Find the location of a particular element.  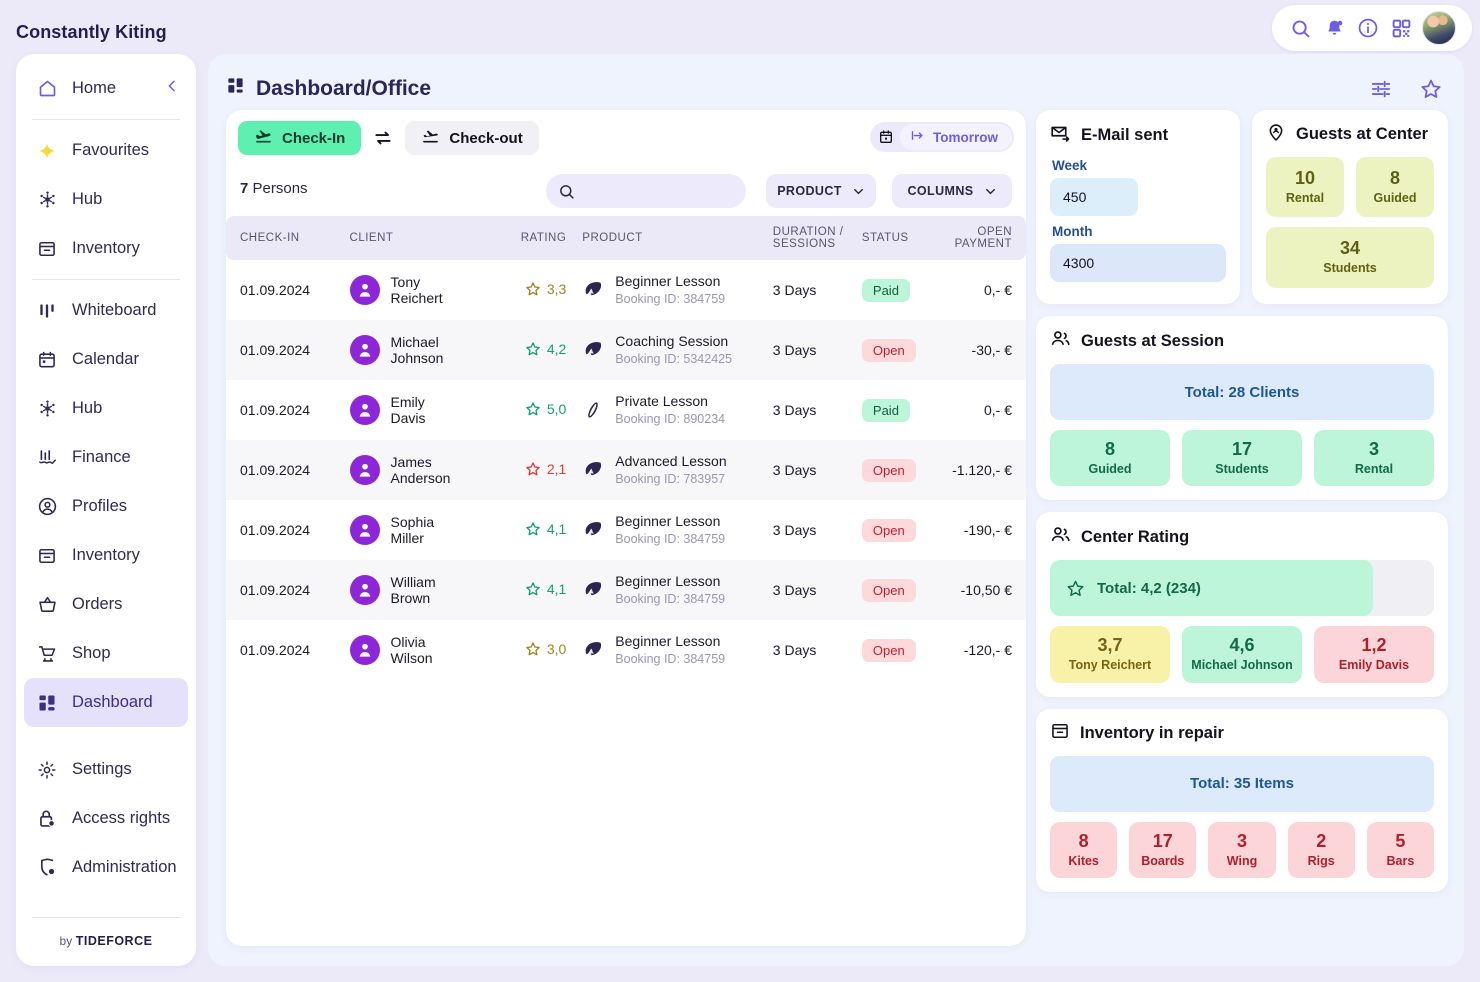

inventory-repair-tile: 8 Kites is located at coordinates (1084, 850).